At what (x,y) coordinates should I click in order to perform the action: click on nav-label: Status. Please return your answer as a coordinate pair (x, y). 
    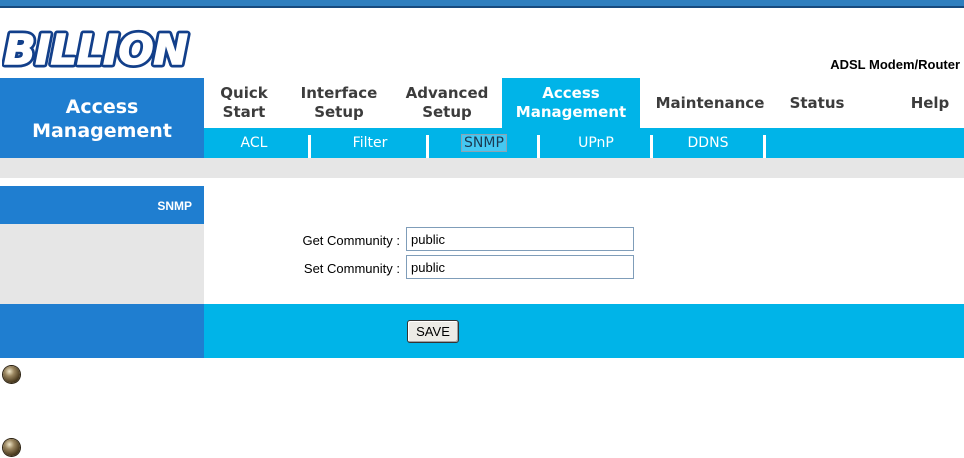
    Looking at the image, I should click on (817, 102).